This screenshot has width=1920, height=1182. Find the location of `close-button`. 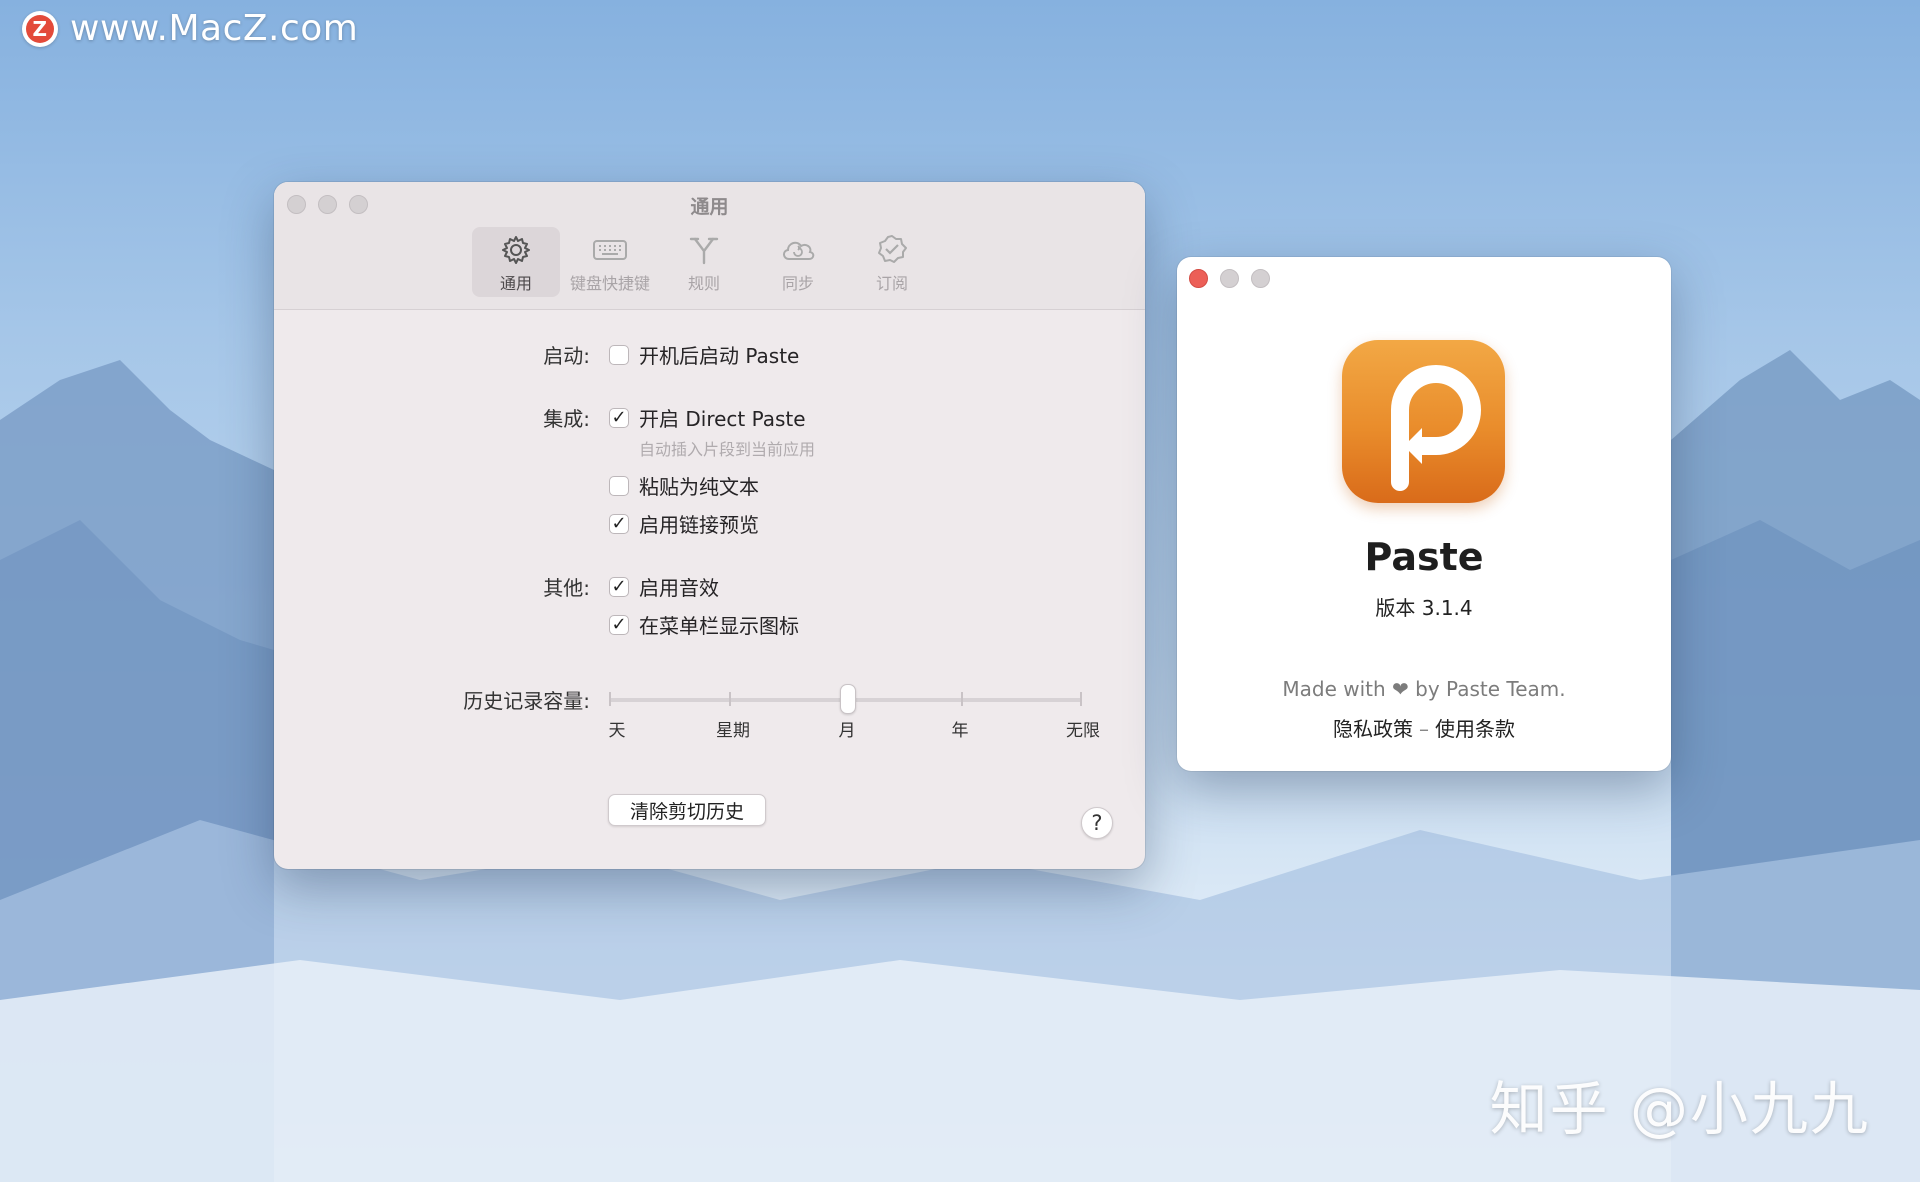

close-button is located at coordinates (1198, 278).